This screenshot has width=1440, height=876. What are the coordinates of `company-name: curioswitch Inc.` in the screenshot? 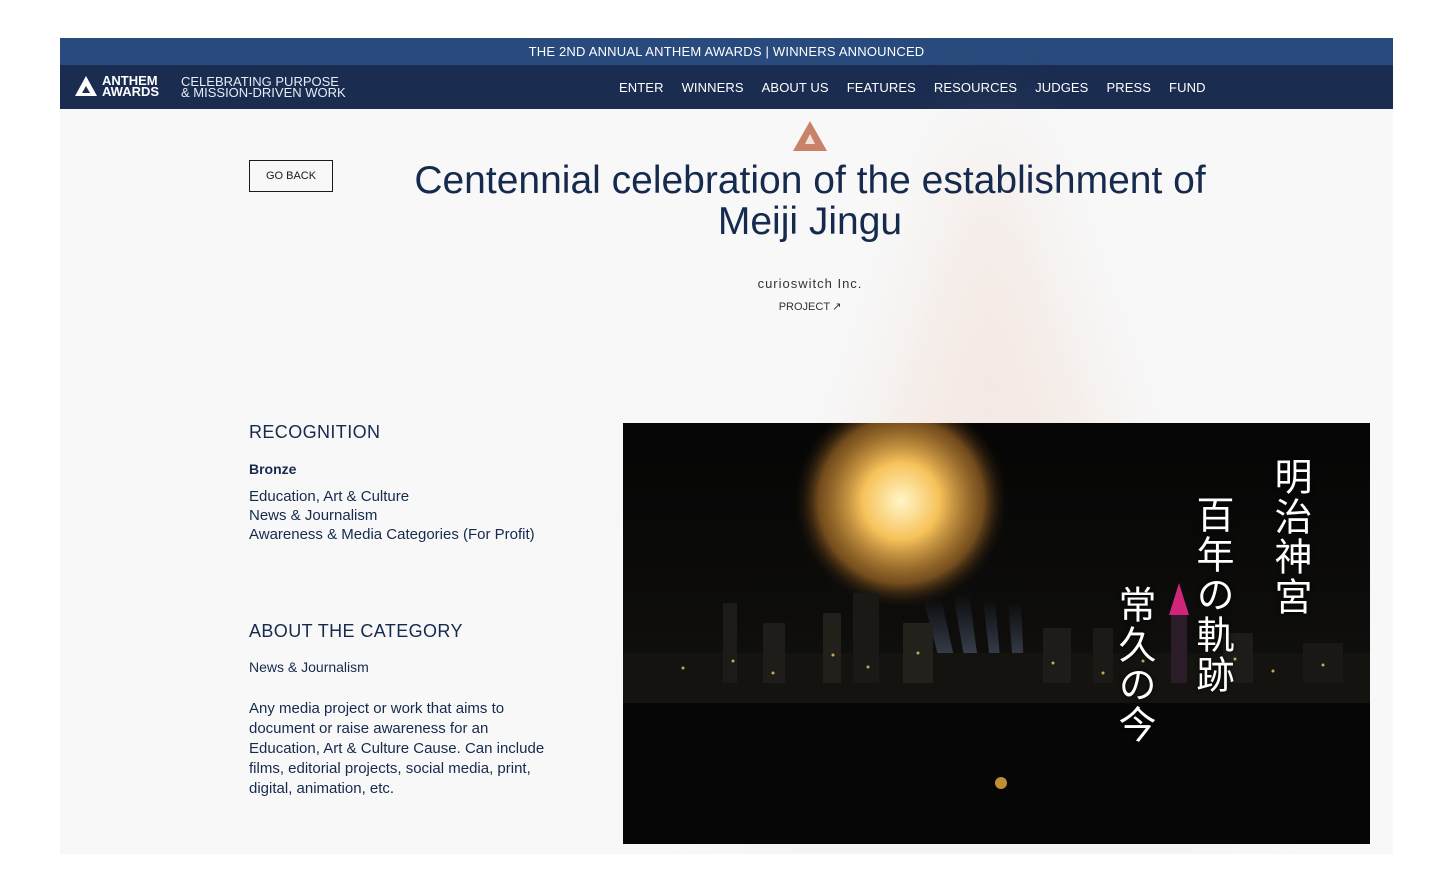 It's located at (810, 283).